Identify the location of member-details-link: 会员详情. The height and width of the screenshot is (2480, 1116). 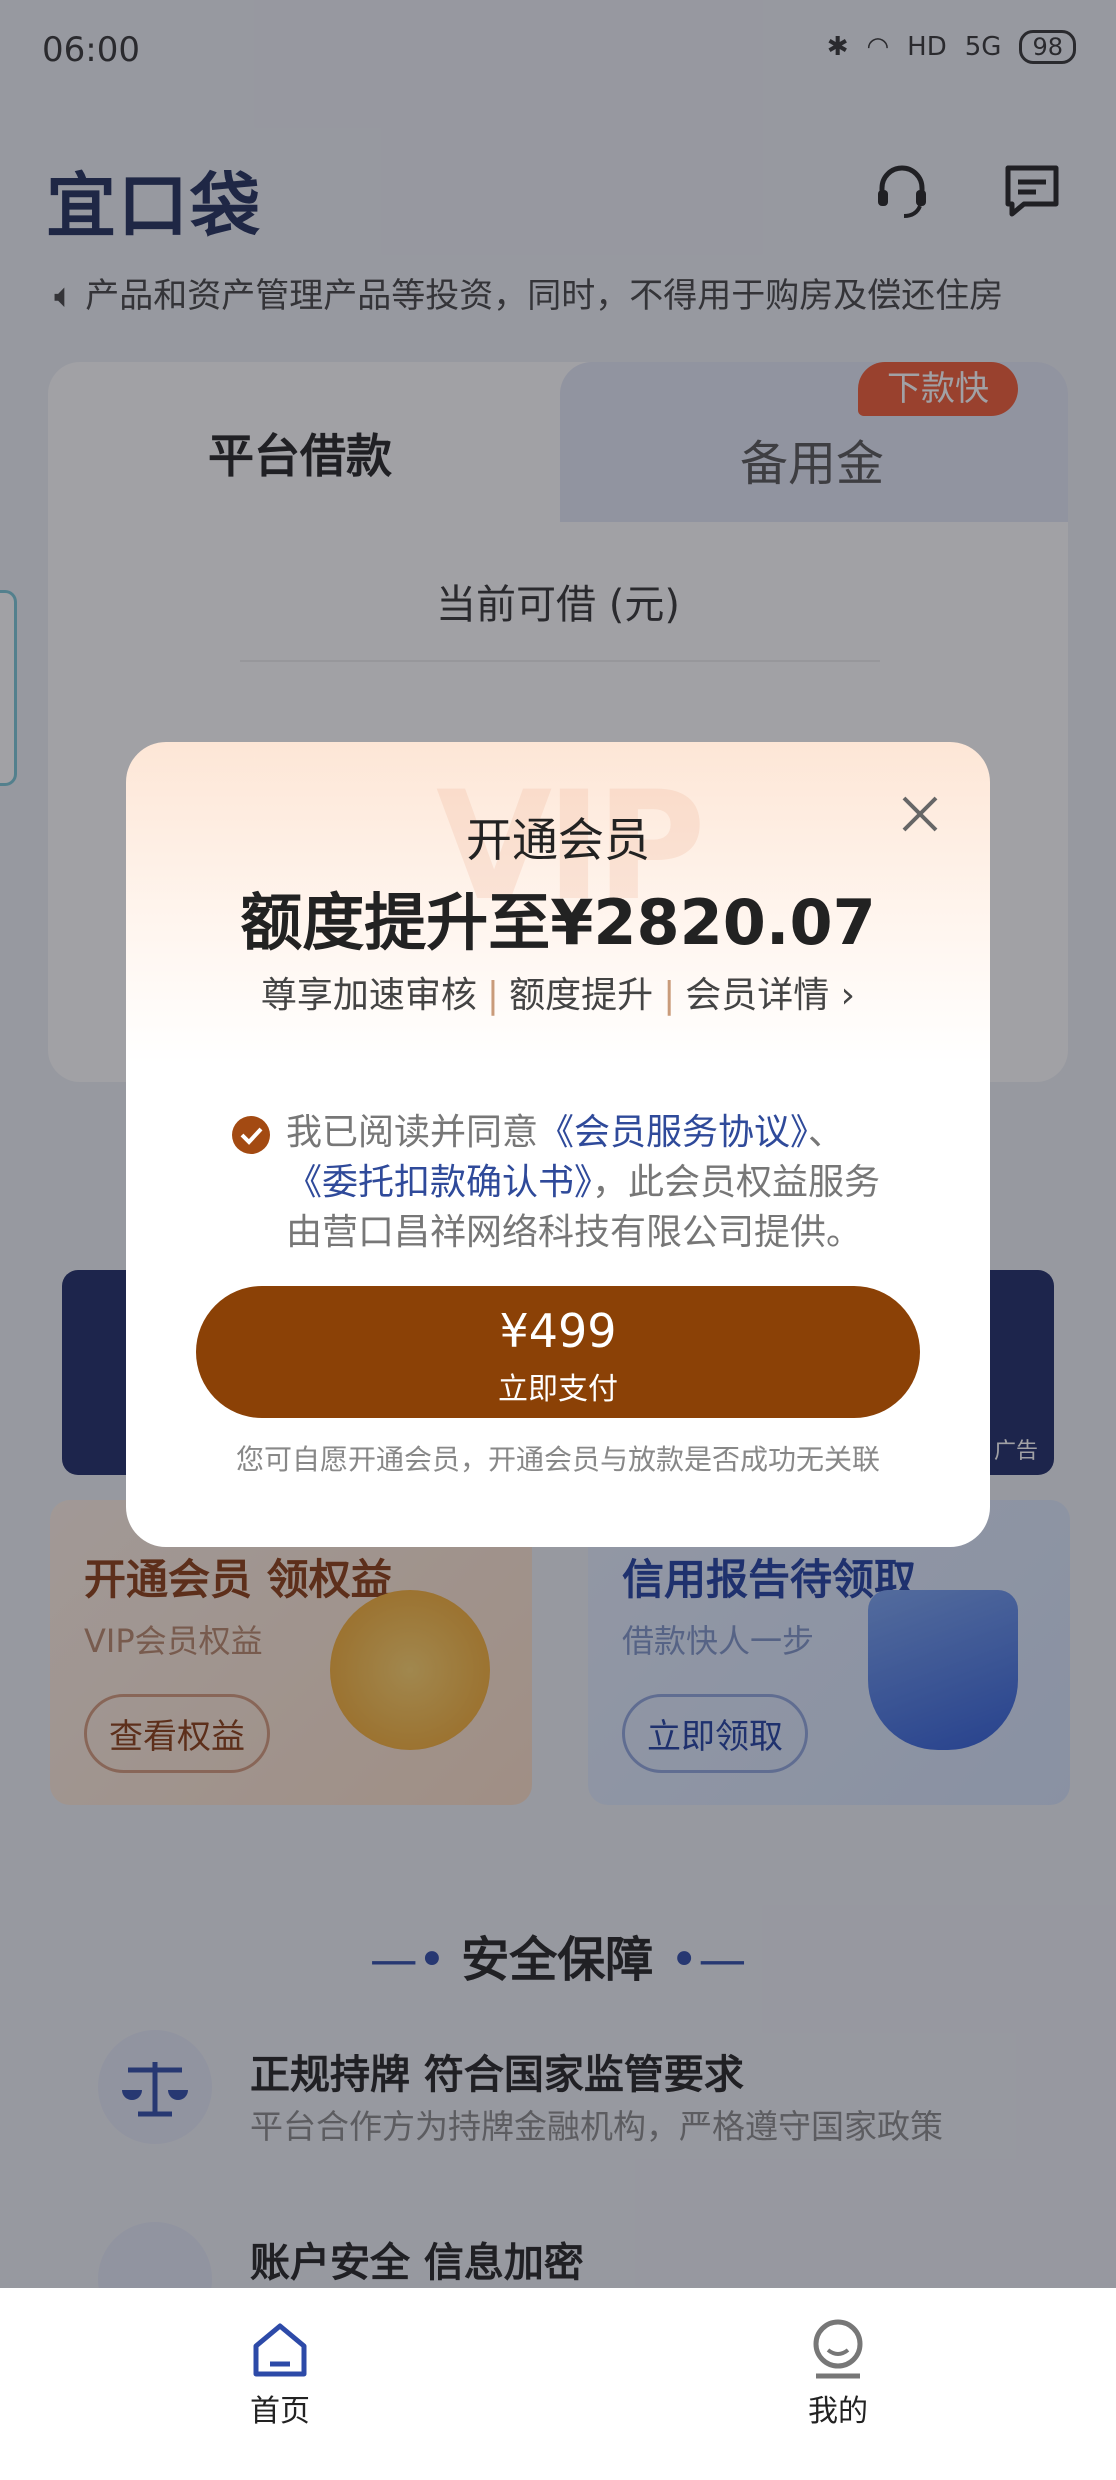
(757, 995).